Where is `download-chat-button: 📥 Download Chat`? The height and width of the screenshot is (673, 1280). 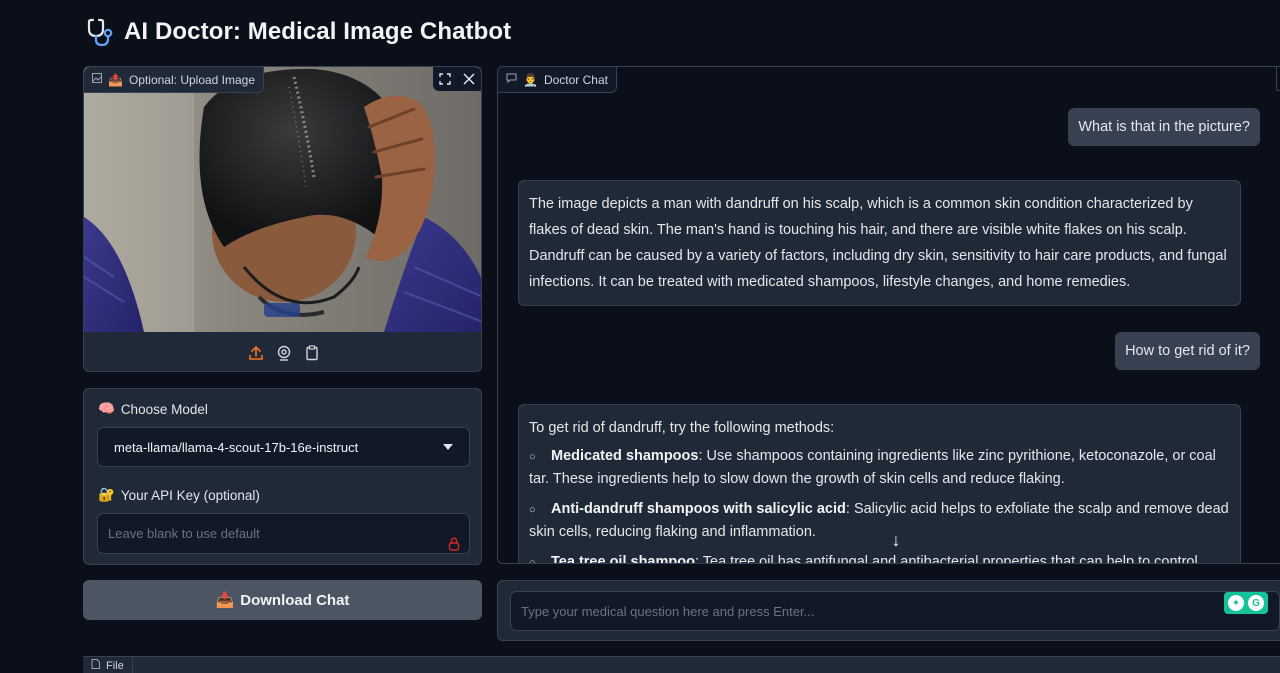 download-chat-button: 📥 Download Chat is located at coordinates (282, 600).